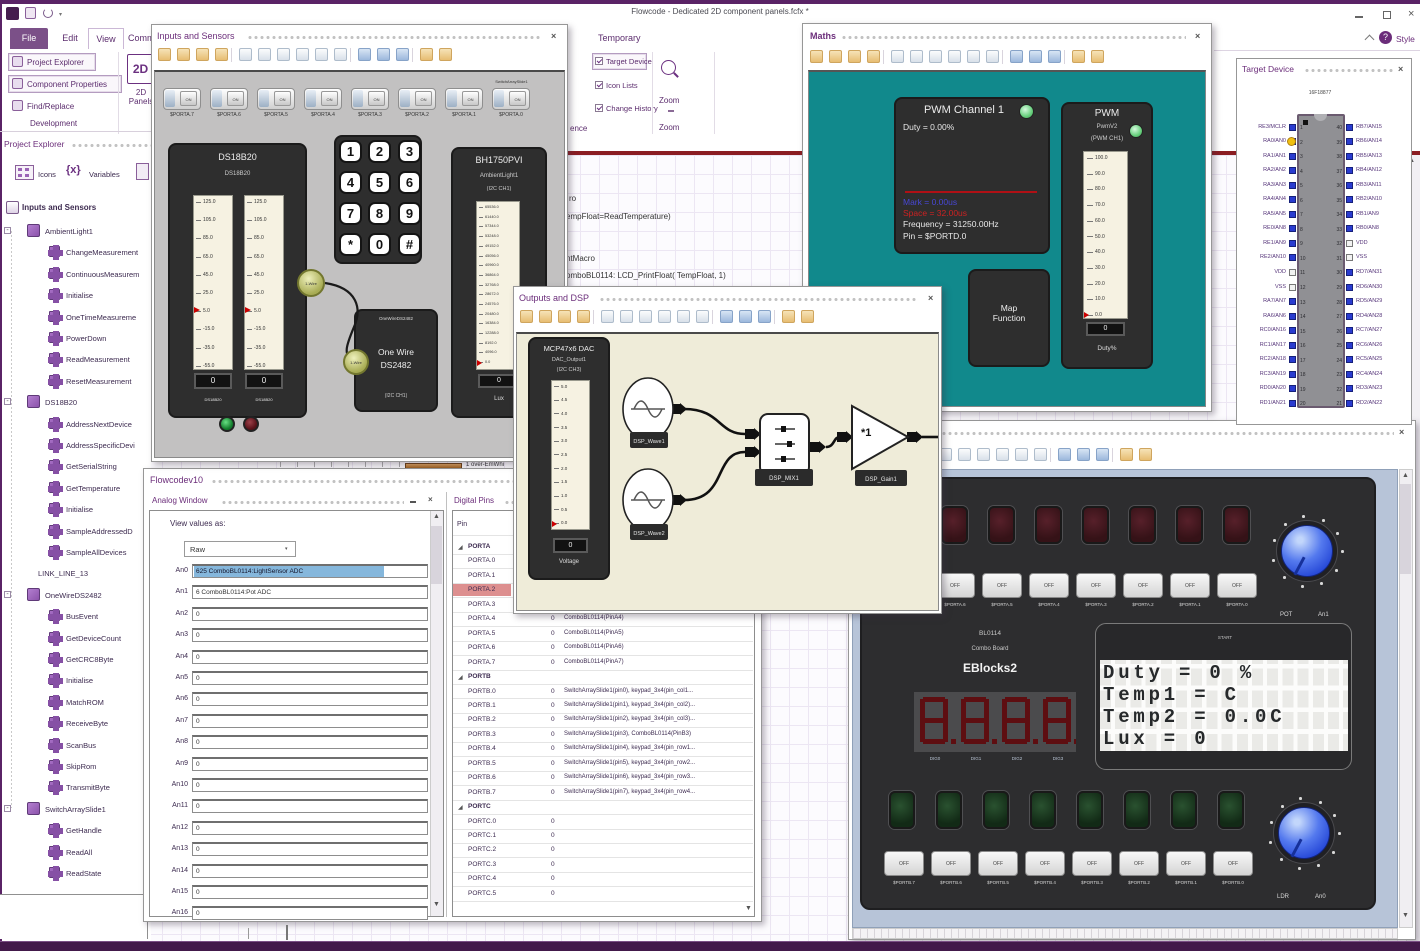  I want to click on svg-text: DSP_Gain1, so click(881, 480).